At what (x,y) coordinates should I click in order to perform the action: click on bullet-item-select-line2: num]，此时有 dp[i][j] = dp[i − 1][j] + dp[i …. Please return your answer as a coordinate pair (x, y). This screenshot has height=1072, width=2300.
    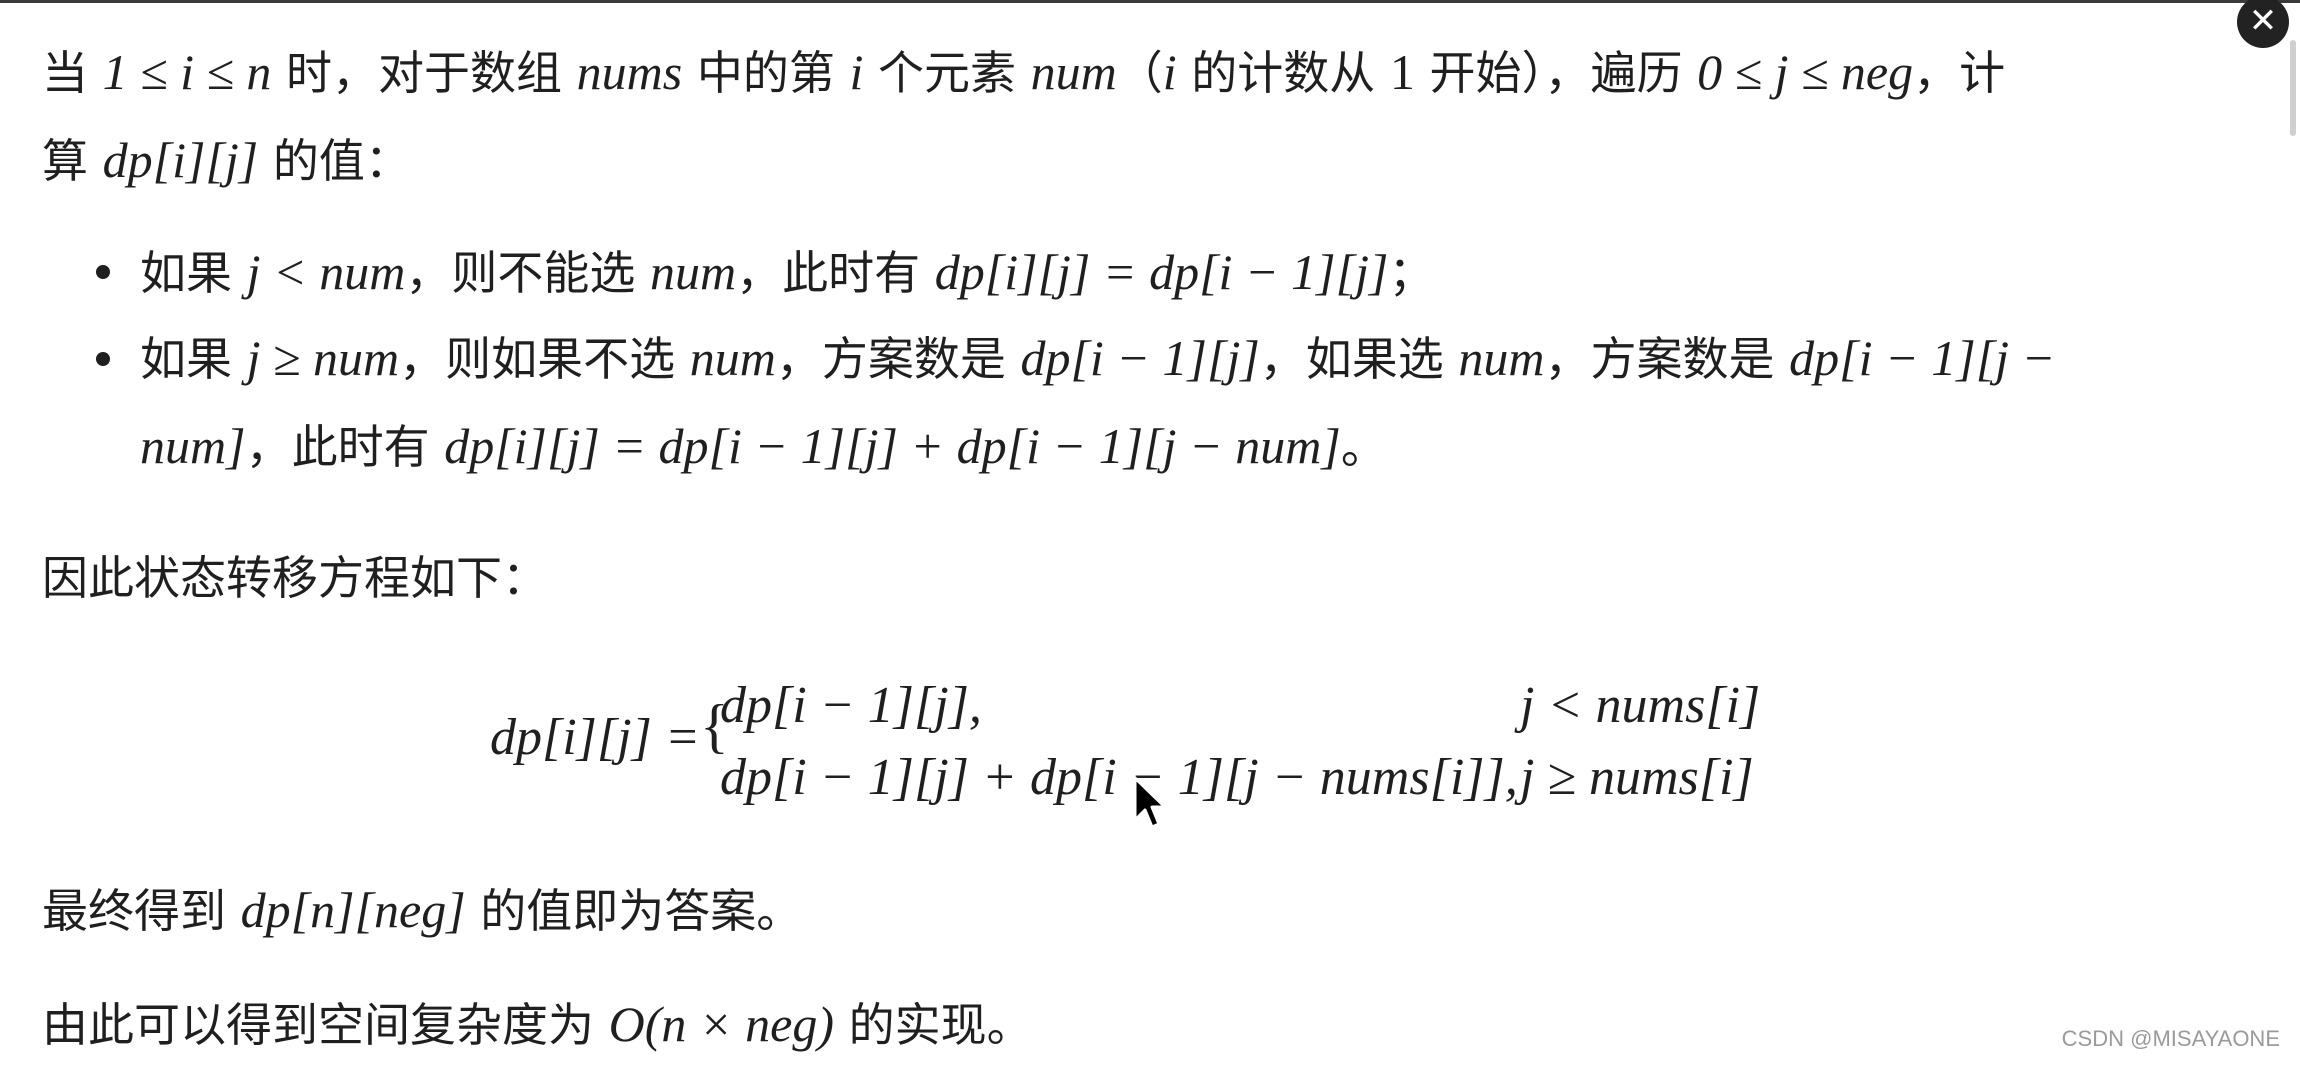
    Looking at the image, I should click on (763, 446).